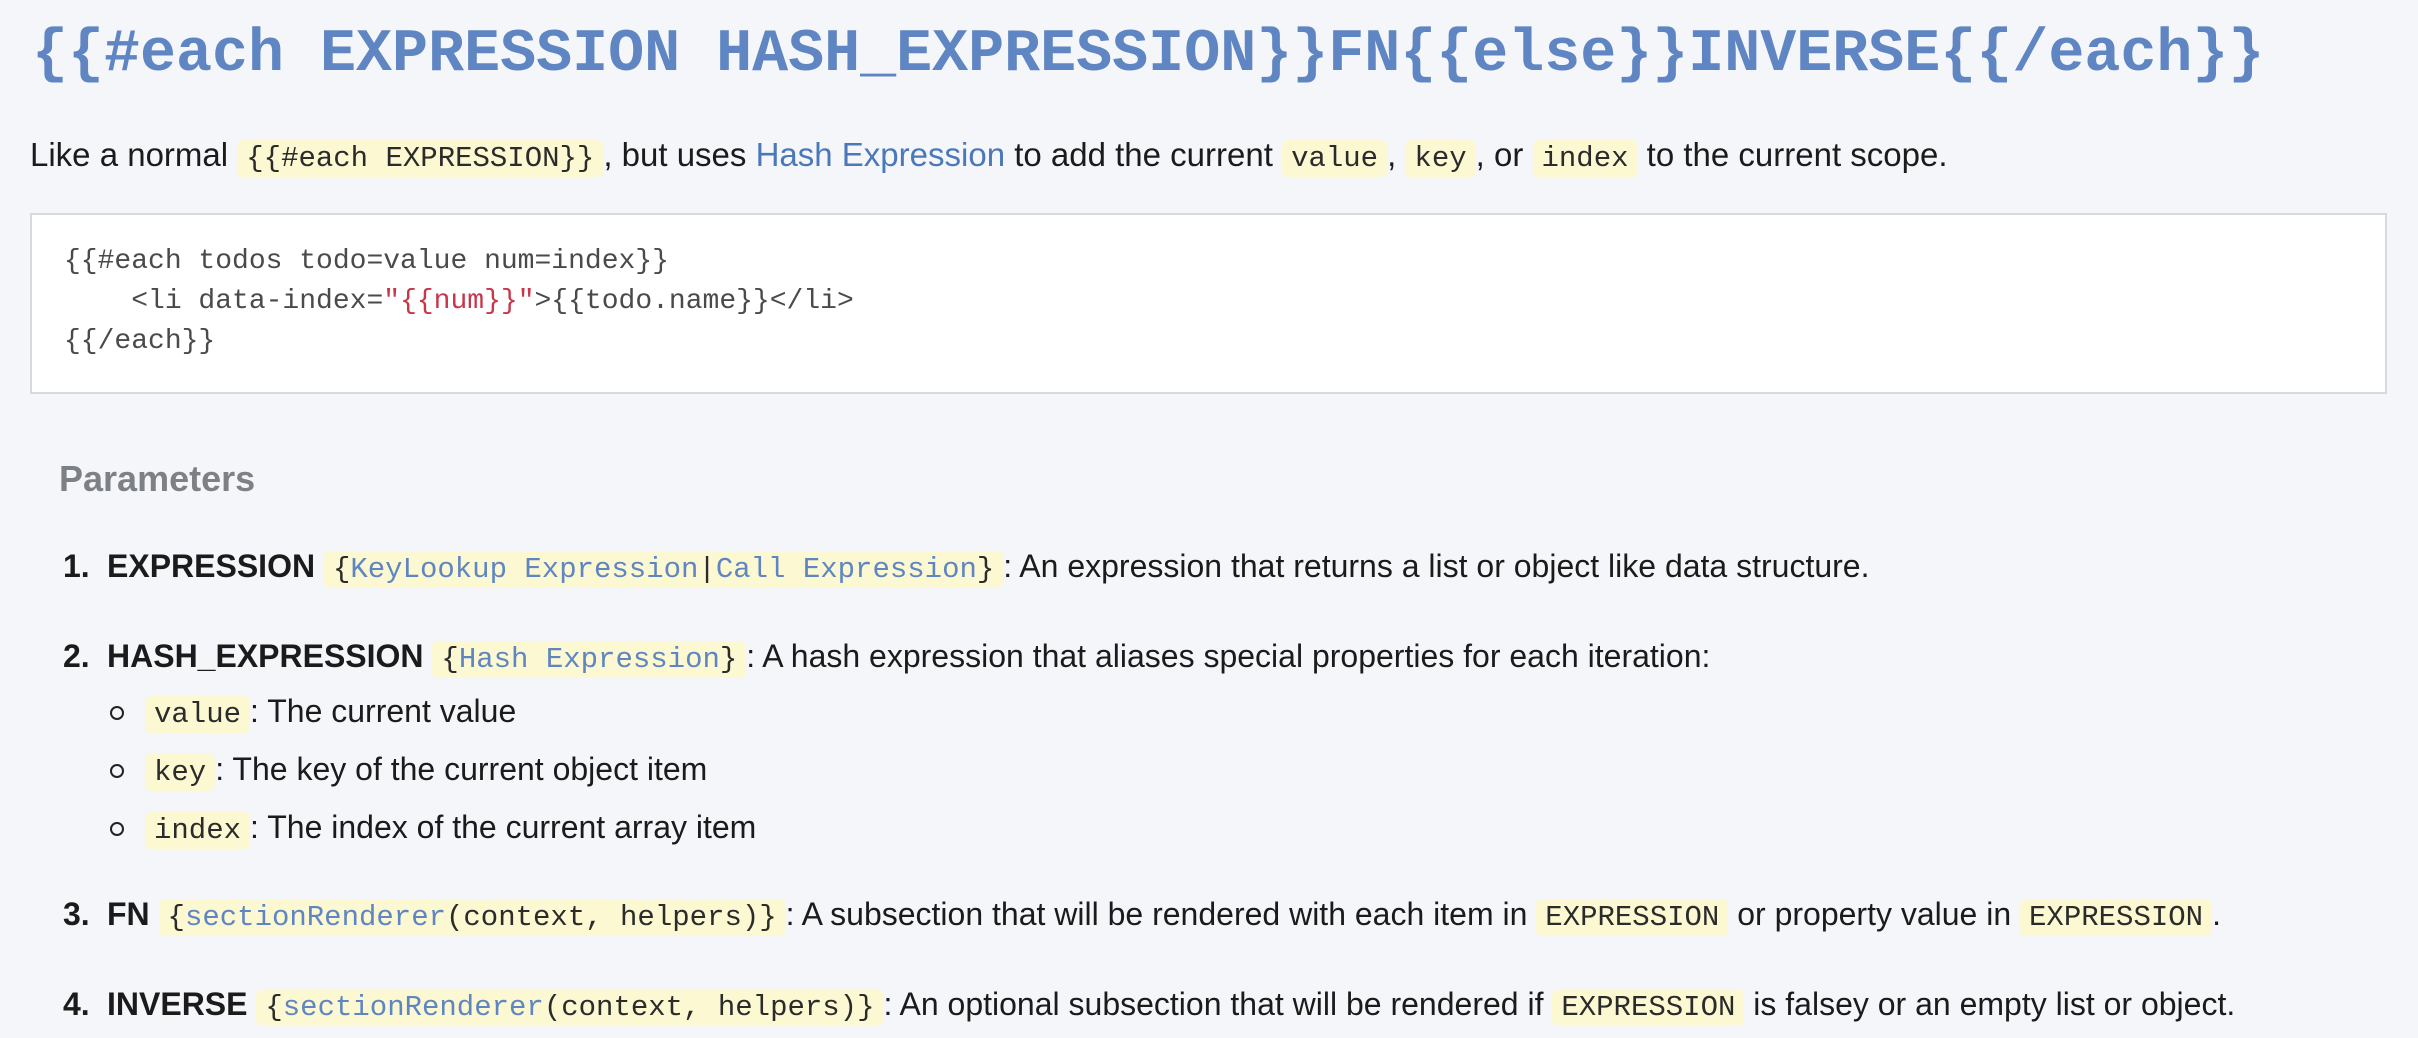 The height and width of the screenshot is (1038, 2418). What do you see at coordinates (1440, 158) in the screenshot?
I see `inline-code-key: key` at bounding box center [1440, 158].